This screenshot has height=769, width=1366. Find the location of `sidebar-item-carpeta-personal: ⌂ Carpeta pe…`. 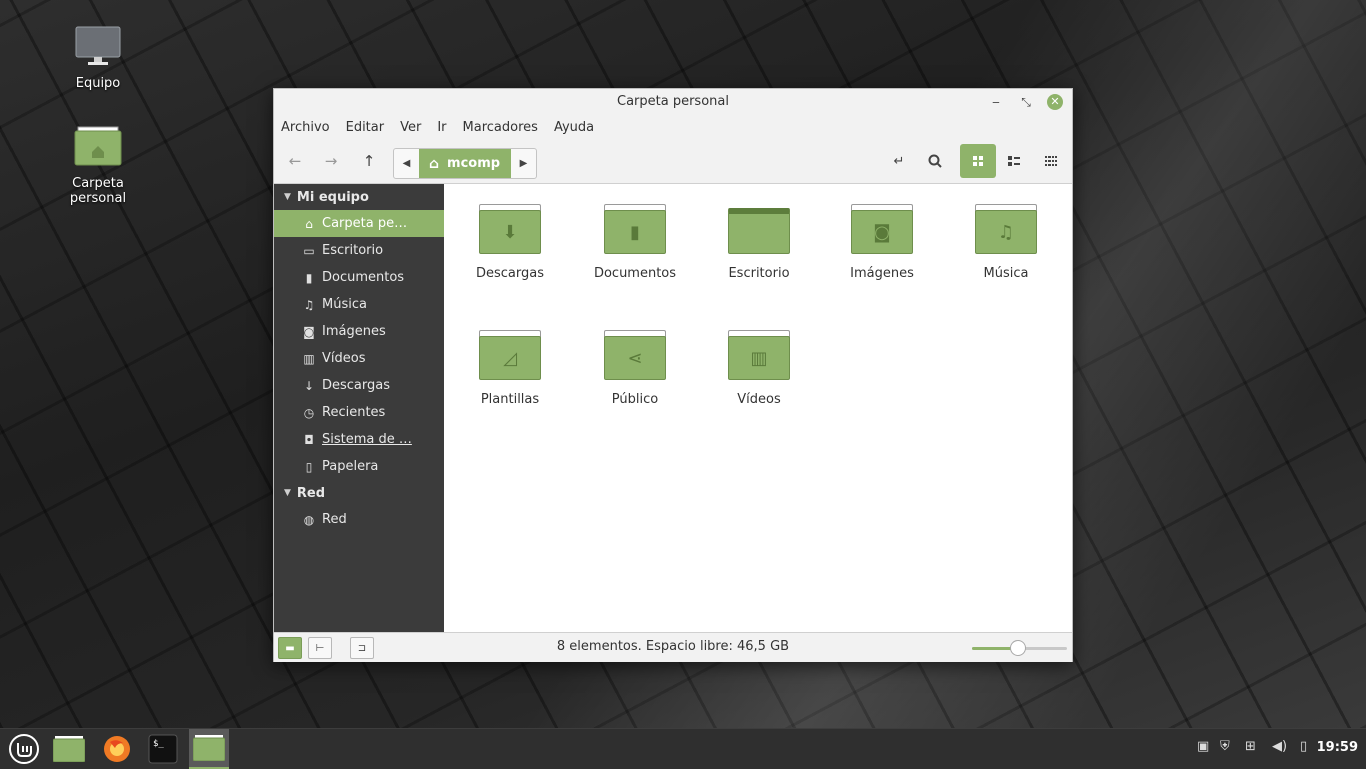

sidebar-item-carpeta-personal: ⌂ Carpeta pe… is located at coordinates (359, 223).